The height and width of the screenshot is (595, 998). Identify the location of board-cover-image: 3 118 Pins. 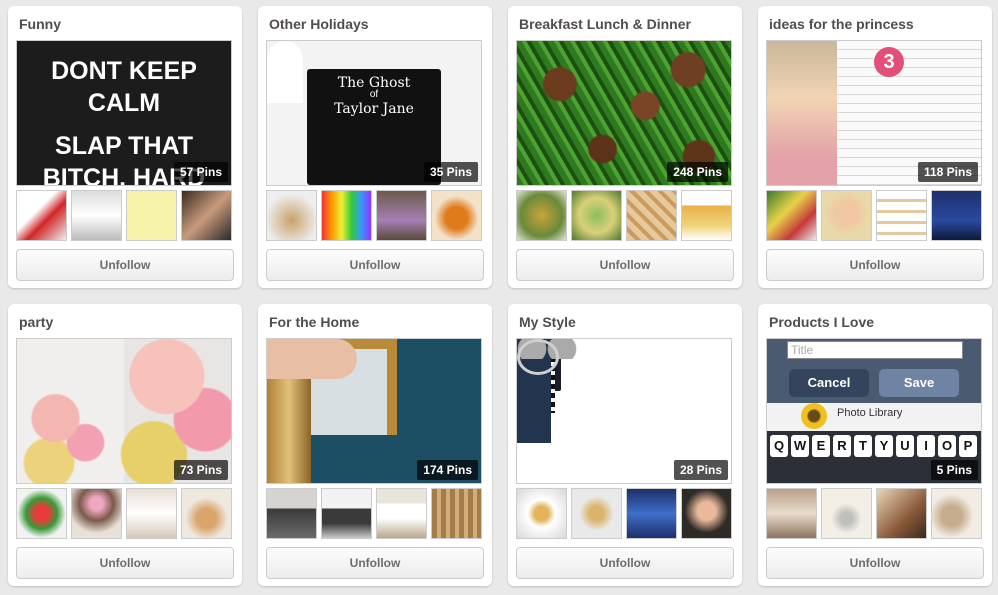
(874, 113).